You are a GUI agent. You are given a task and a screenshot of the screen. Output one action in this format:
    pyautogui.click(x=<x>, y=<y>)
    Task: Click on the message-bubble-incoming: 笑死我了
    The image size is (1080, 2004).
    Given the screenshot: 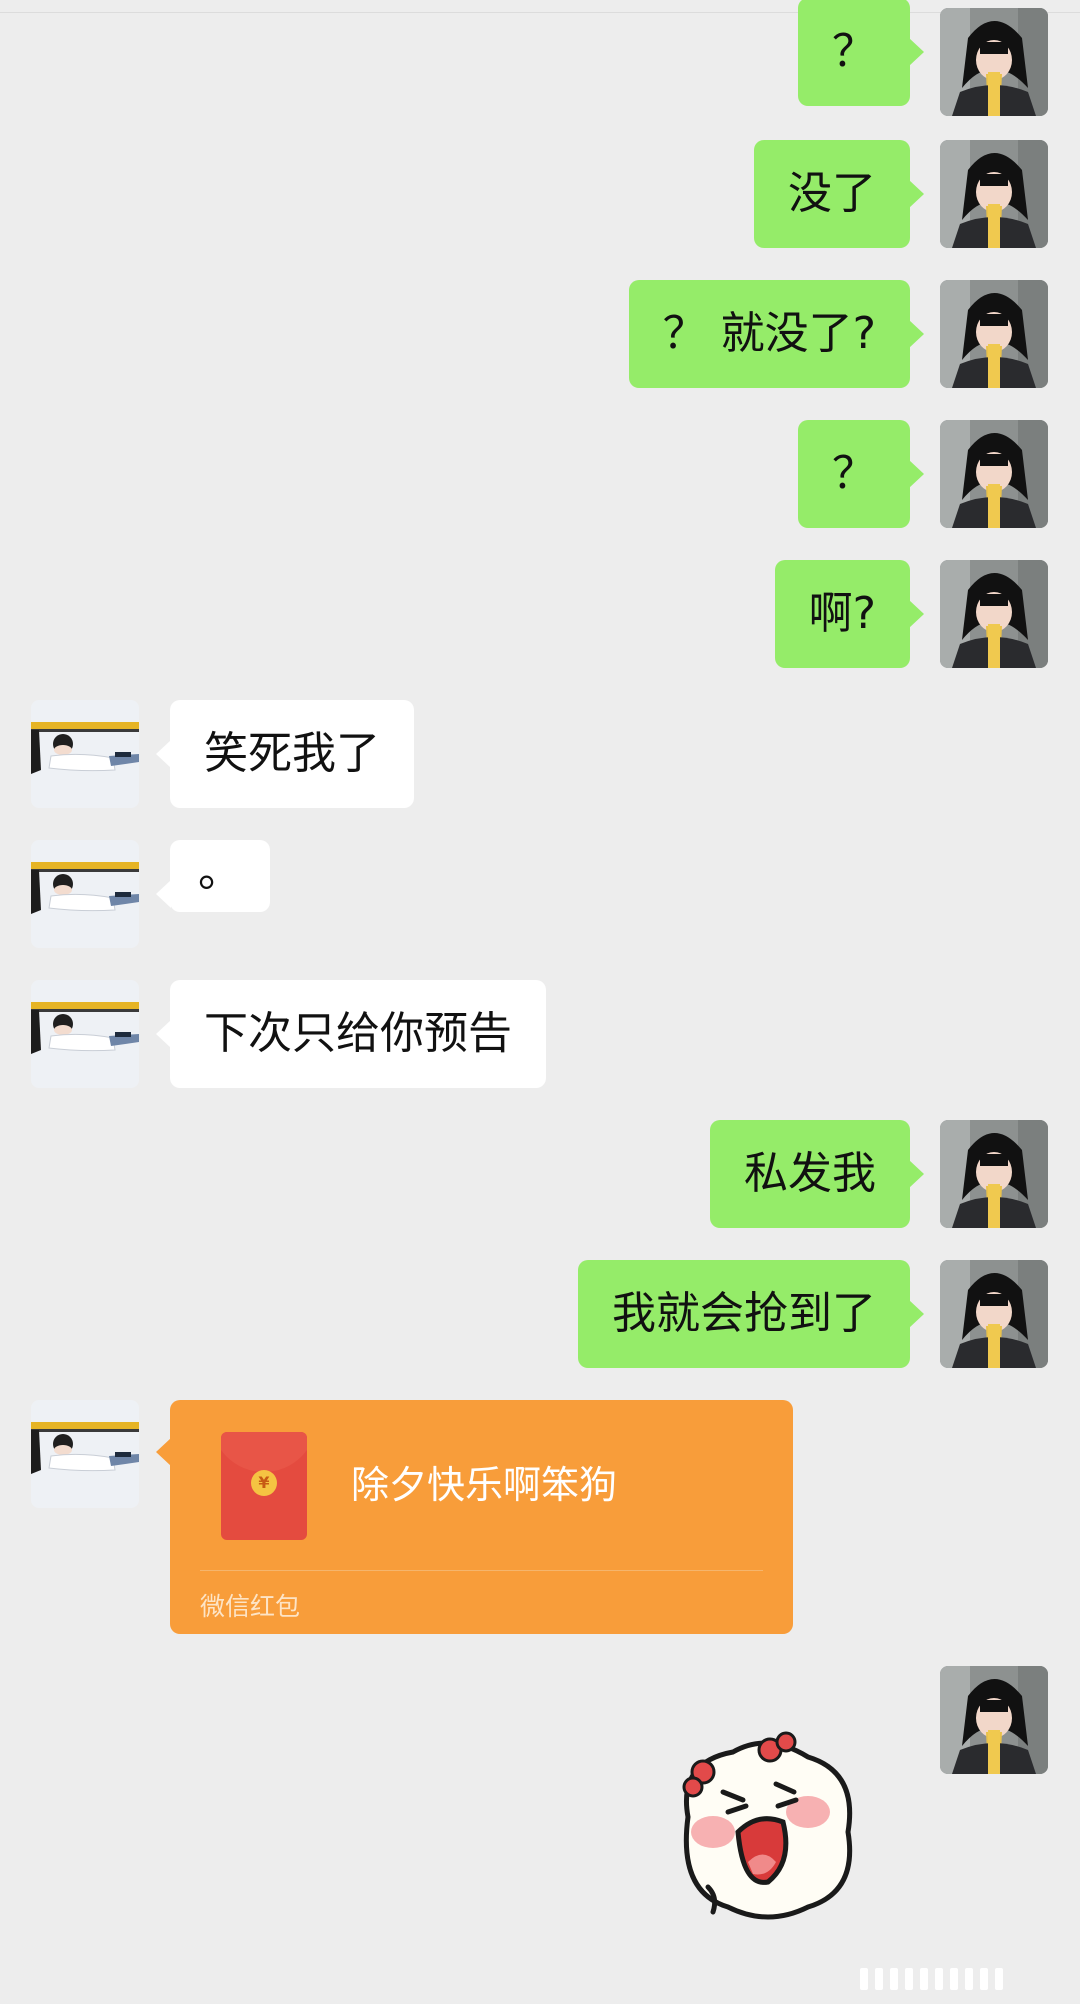 What is the action you would take?
    pyautogui.click(x=285, y=754)
    